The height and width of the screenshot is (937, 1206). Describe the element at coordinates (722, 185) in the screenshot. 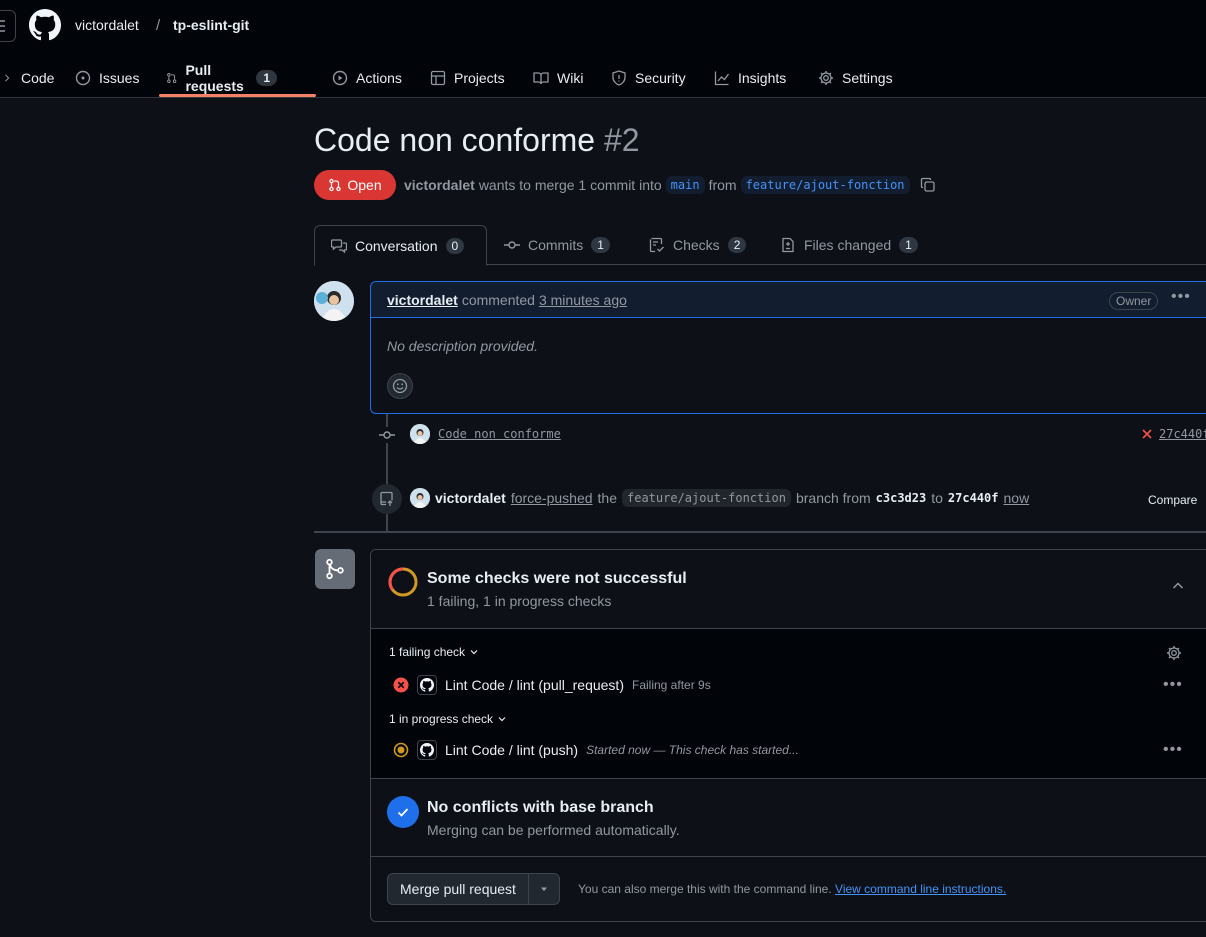

I see `pr-from-text: from` at that location.